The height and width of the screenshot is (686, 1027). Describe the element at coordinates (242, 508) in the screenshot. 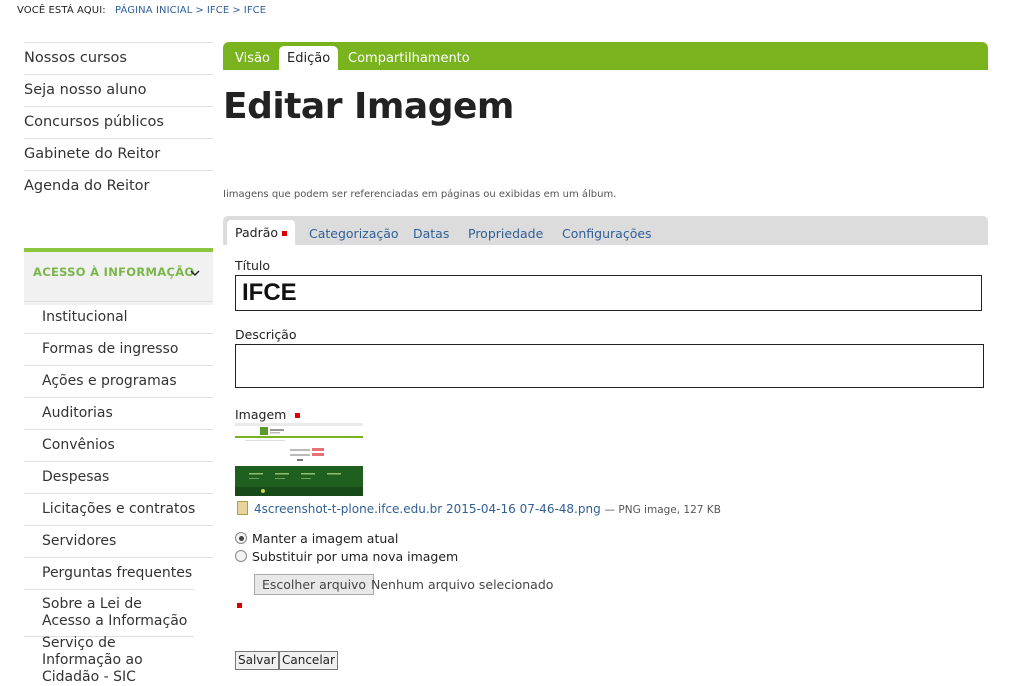

I see `file-icon` at that location.